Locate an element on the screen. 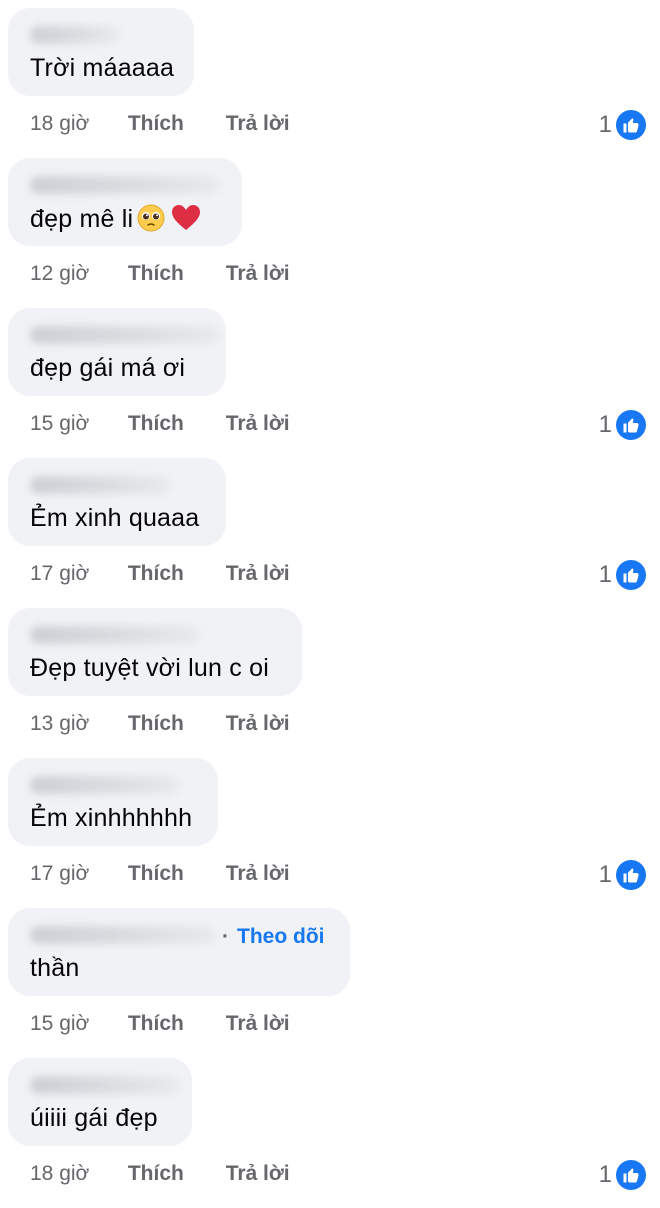 The height and width of the screenshot is (1208, 660). comment-bubble: úiiii gái đẹp is located at coordinates (100, 1102).